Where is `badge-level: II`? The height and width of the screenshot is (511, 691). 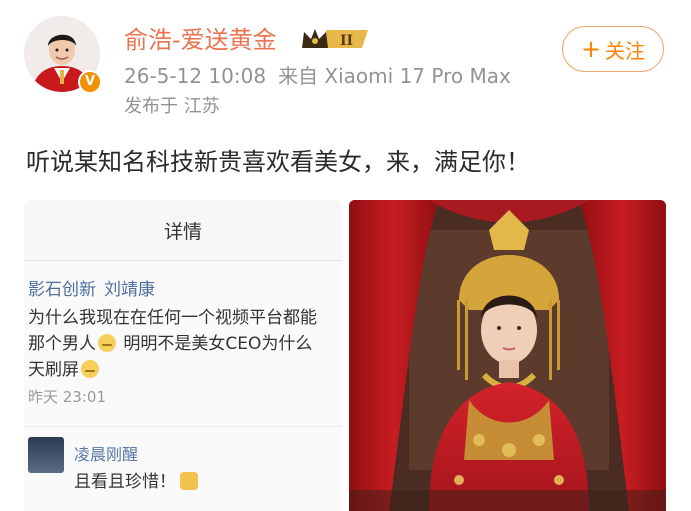 badge-level: II is located at coordinates (346, 41).